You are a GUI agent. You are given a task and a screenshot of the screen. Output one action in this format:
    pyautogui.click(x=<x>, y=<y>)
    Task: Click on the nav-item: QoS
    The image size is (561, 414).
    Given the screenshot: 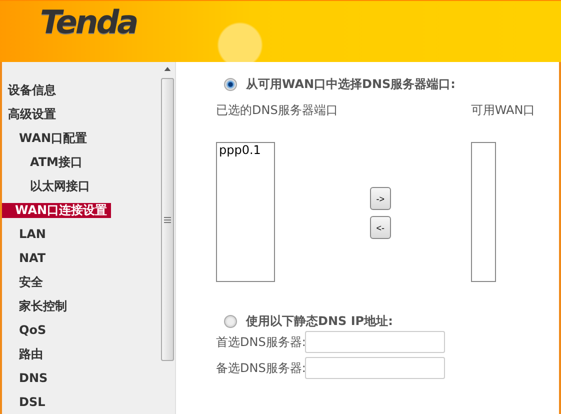 What is the action you would take?
    pyautogui.click(x=26, y=330)
    